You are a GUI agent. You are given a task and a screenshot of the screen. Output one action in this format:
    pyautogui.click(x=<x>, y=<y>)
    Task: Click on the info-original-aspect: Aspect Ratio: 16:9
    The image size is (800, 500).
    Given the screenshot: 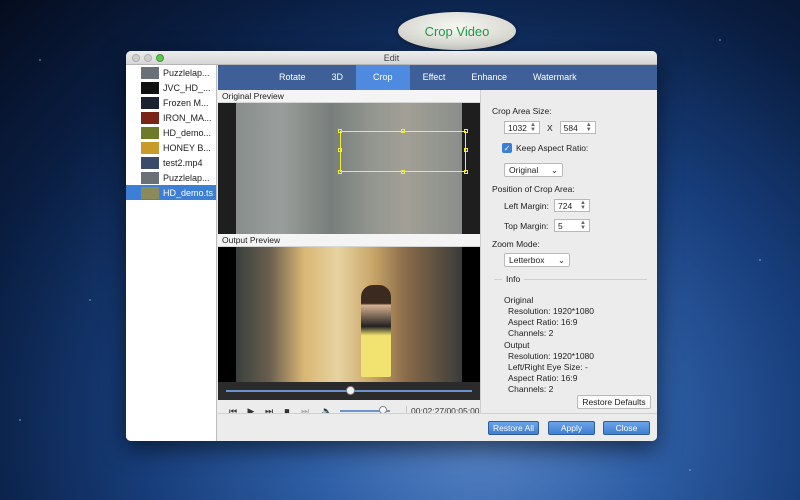 What is the action you would take?
    pyautogui.click(x=543, y=322)
    